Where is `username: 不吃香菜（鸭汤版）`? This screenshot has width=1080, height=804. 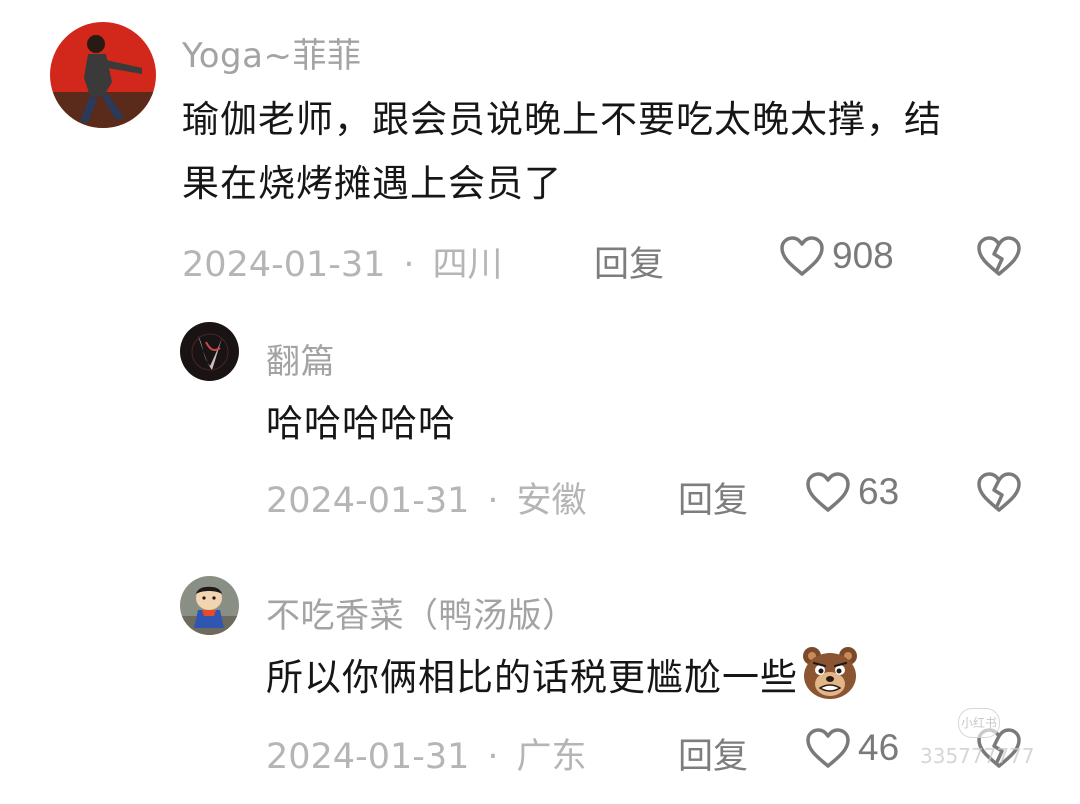 username: 不吃香菜（鸭汤版） is located at coordinates (421, 612).